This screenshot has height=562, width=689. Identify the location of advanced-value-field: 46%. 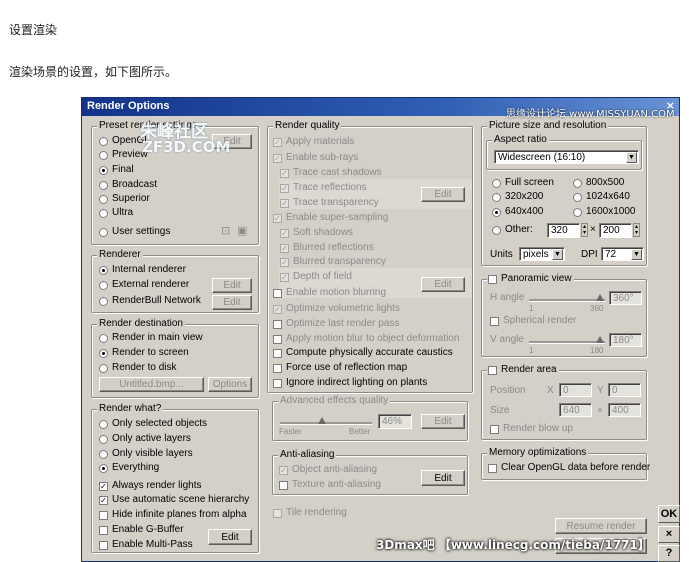
(395, 421).